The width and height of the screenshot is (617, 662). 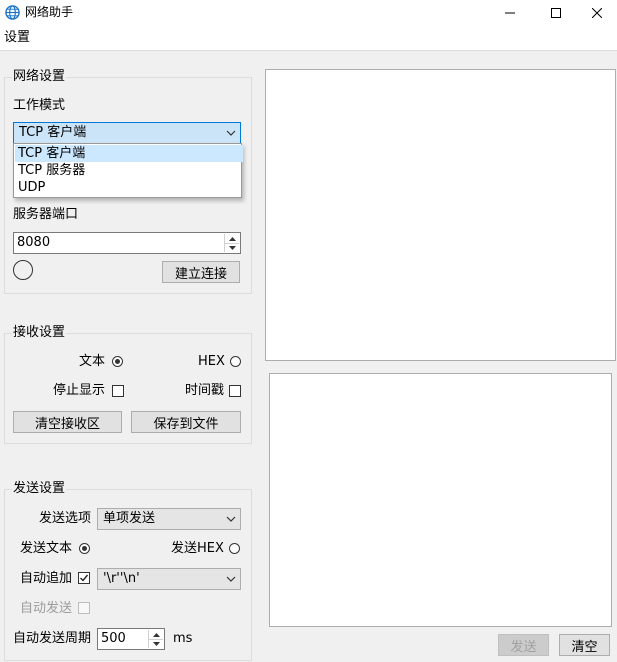 I want to click on save-to-file-button: 保存到文件, so click(x=186, y=422).